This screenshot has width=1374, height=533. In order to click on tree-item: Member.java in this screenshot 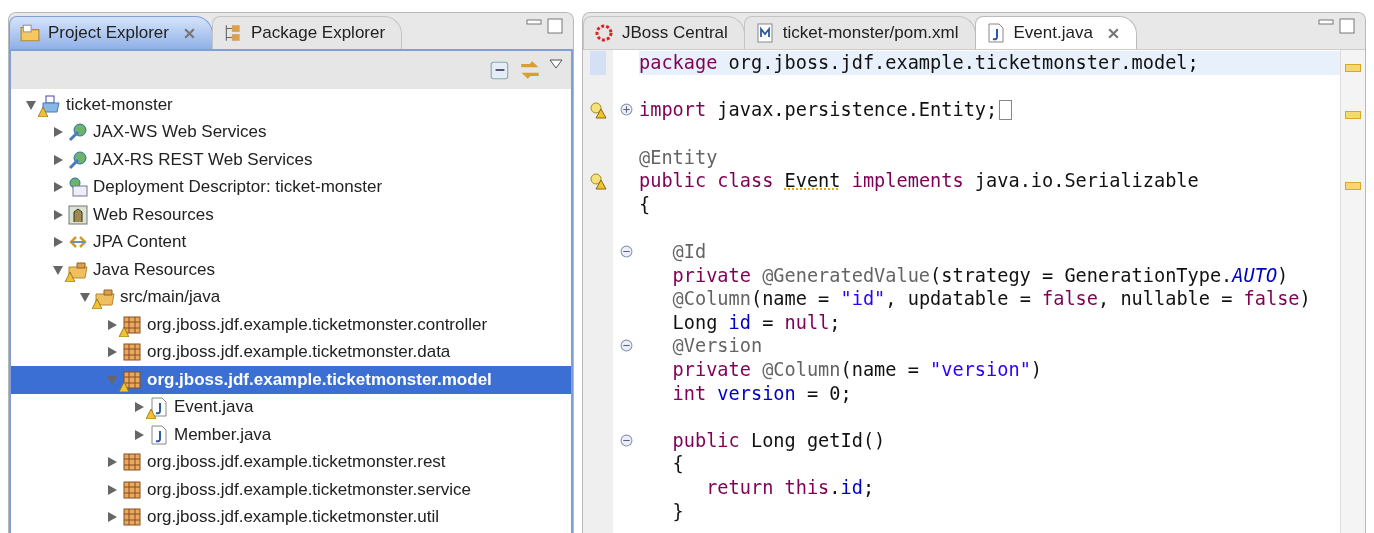, I will do `click(291, 435)`.